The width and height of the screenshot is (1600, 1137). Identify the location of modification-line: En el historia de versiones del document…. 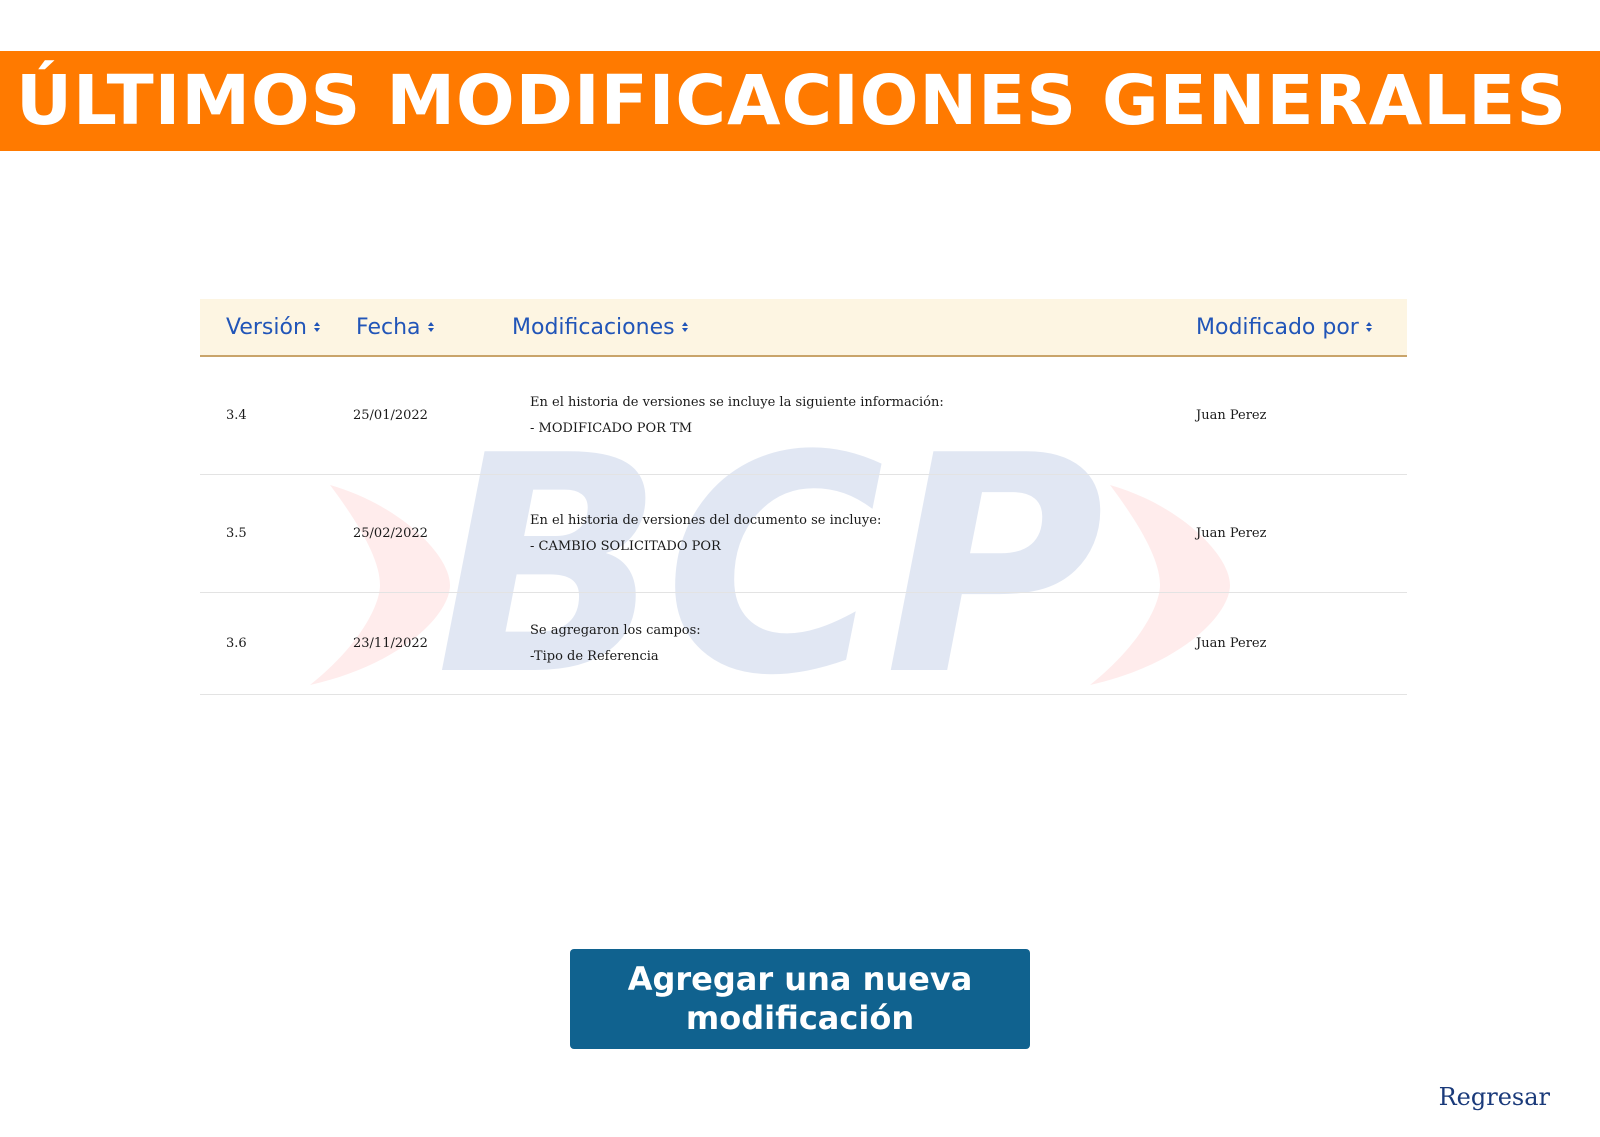
(706, 520).